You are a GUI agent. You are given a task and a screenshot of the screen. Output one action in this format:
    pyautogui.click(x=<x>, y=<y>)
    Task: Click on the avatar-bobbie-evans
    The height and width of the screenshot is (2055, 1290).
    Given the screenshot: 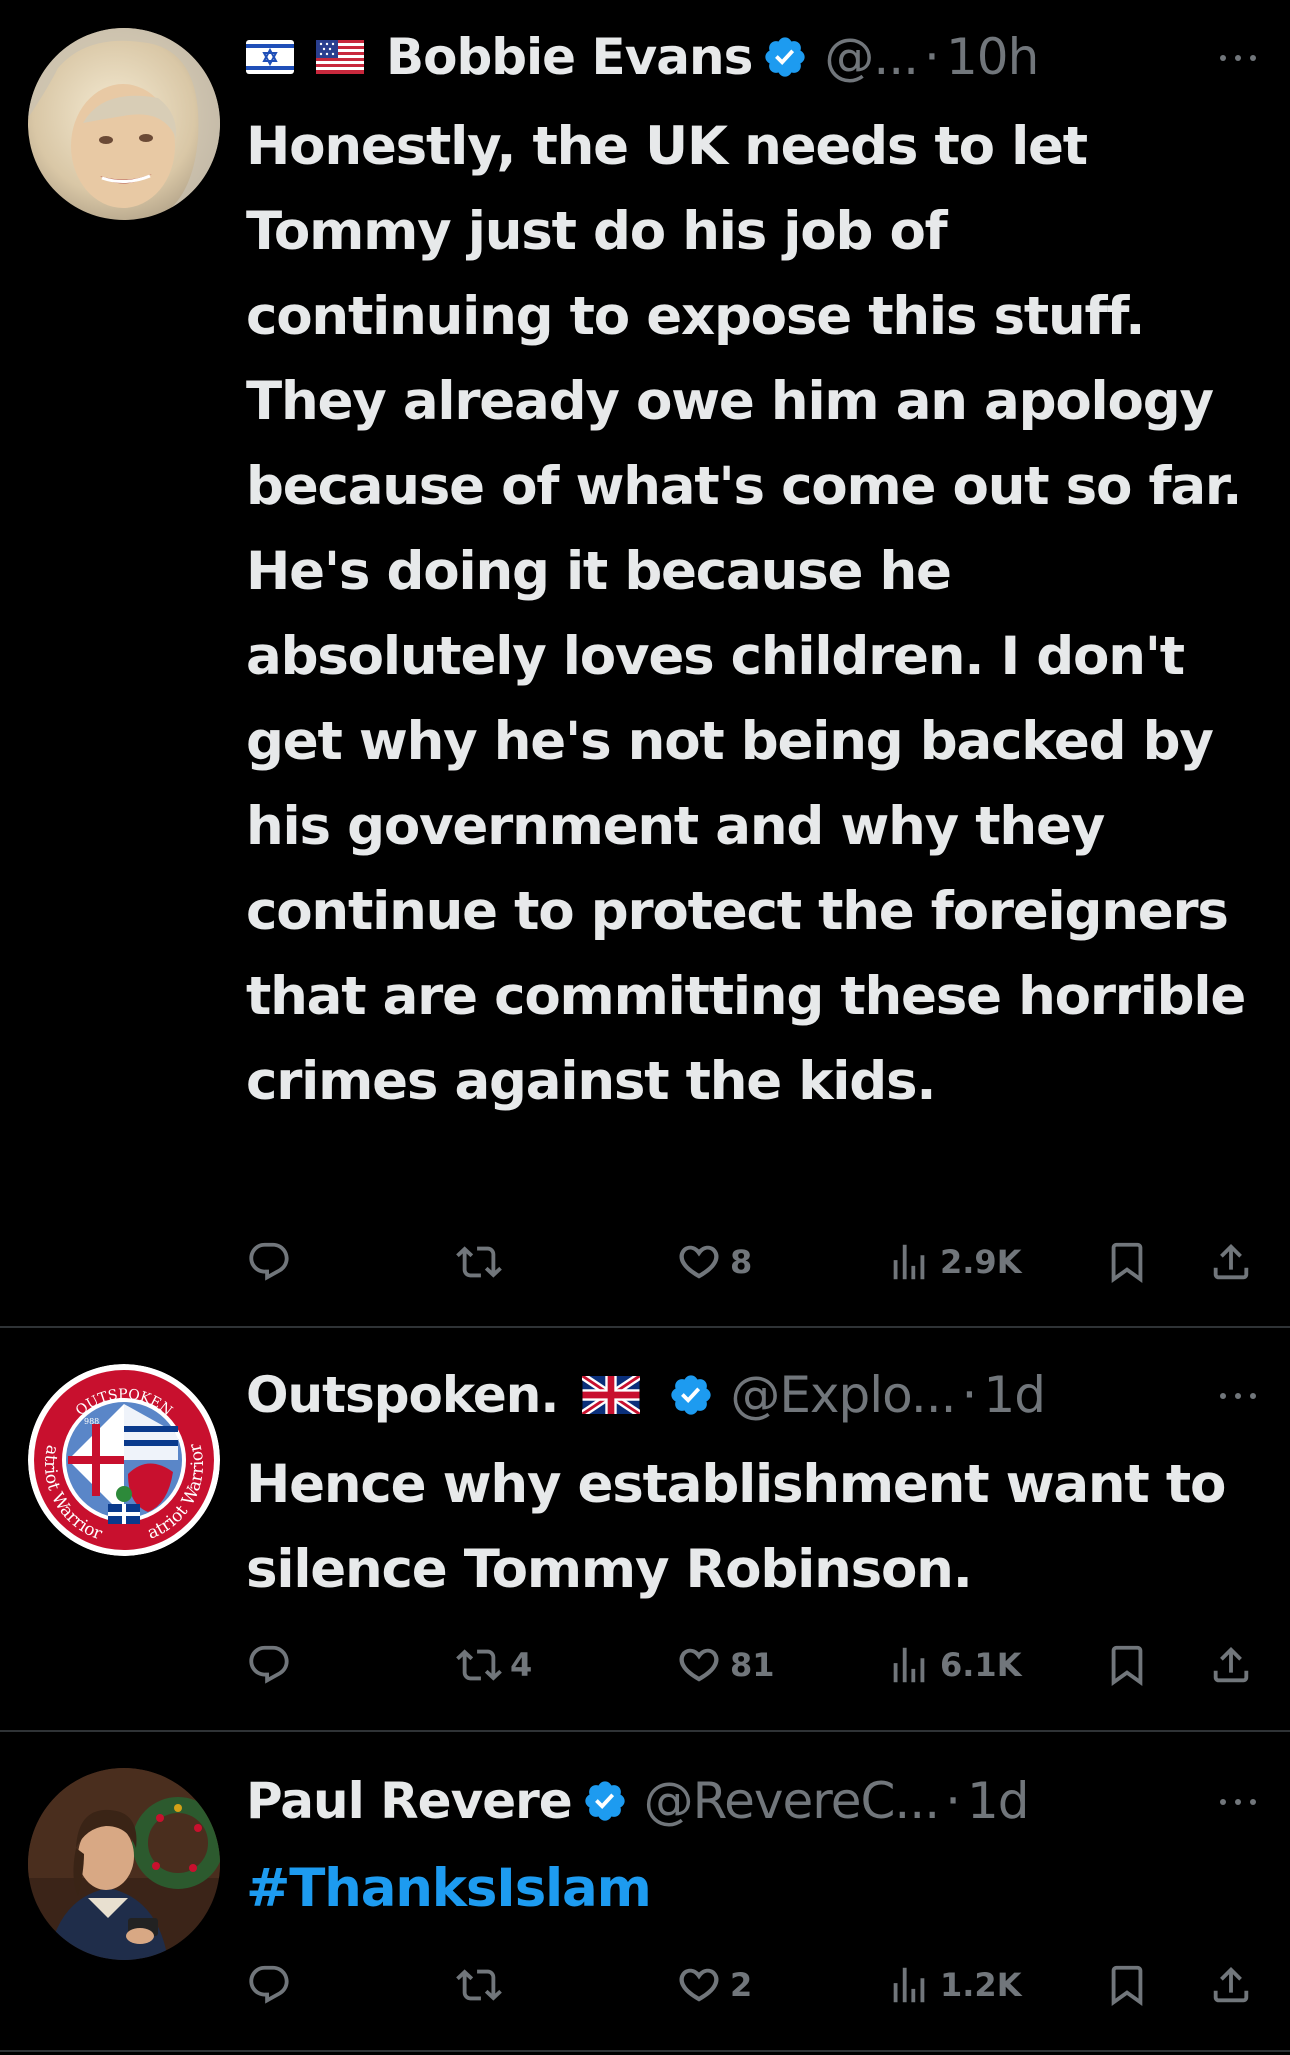 What is the action you would take?
    pyautogui.click(x=124, y=124)
    